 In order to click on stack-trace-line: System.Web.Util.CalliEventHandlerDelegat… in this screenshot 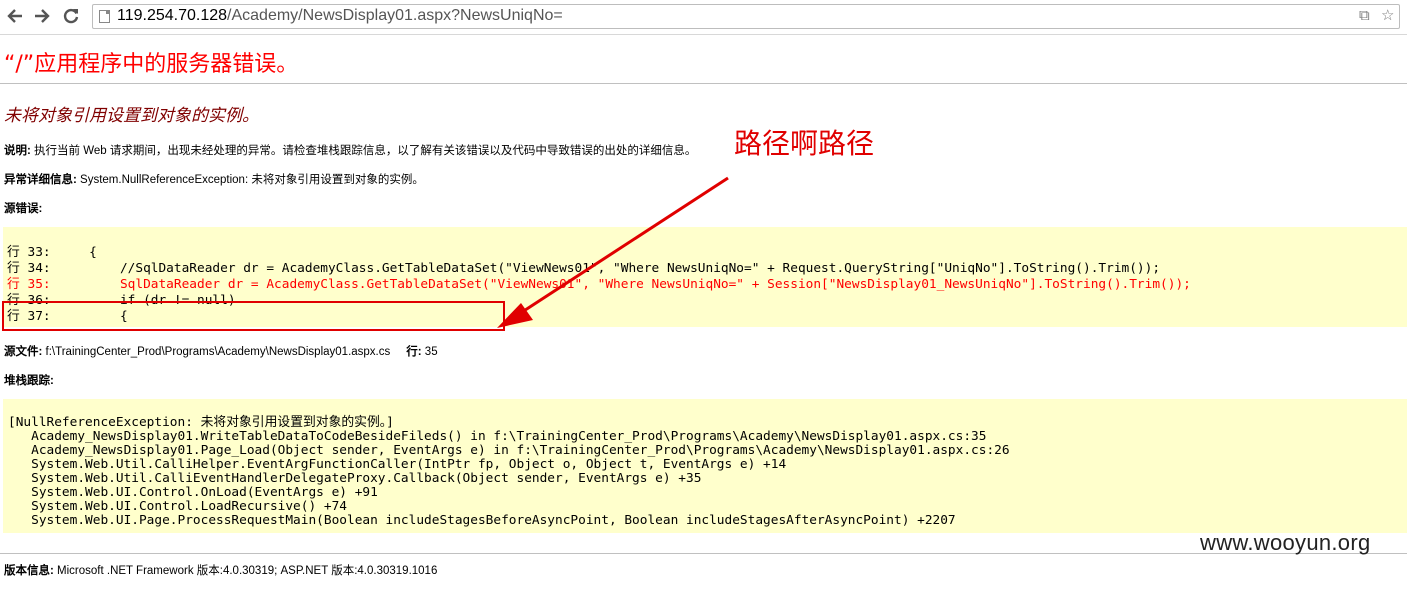, I will do `click(355, 478)`.